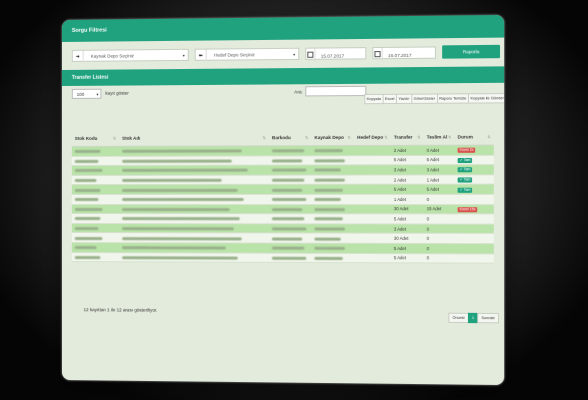 This screenshot has width=588, height=400. I want to click on column-visibility-button: Göre/Göster, so click(424, 99).